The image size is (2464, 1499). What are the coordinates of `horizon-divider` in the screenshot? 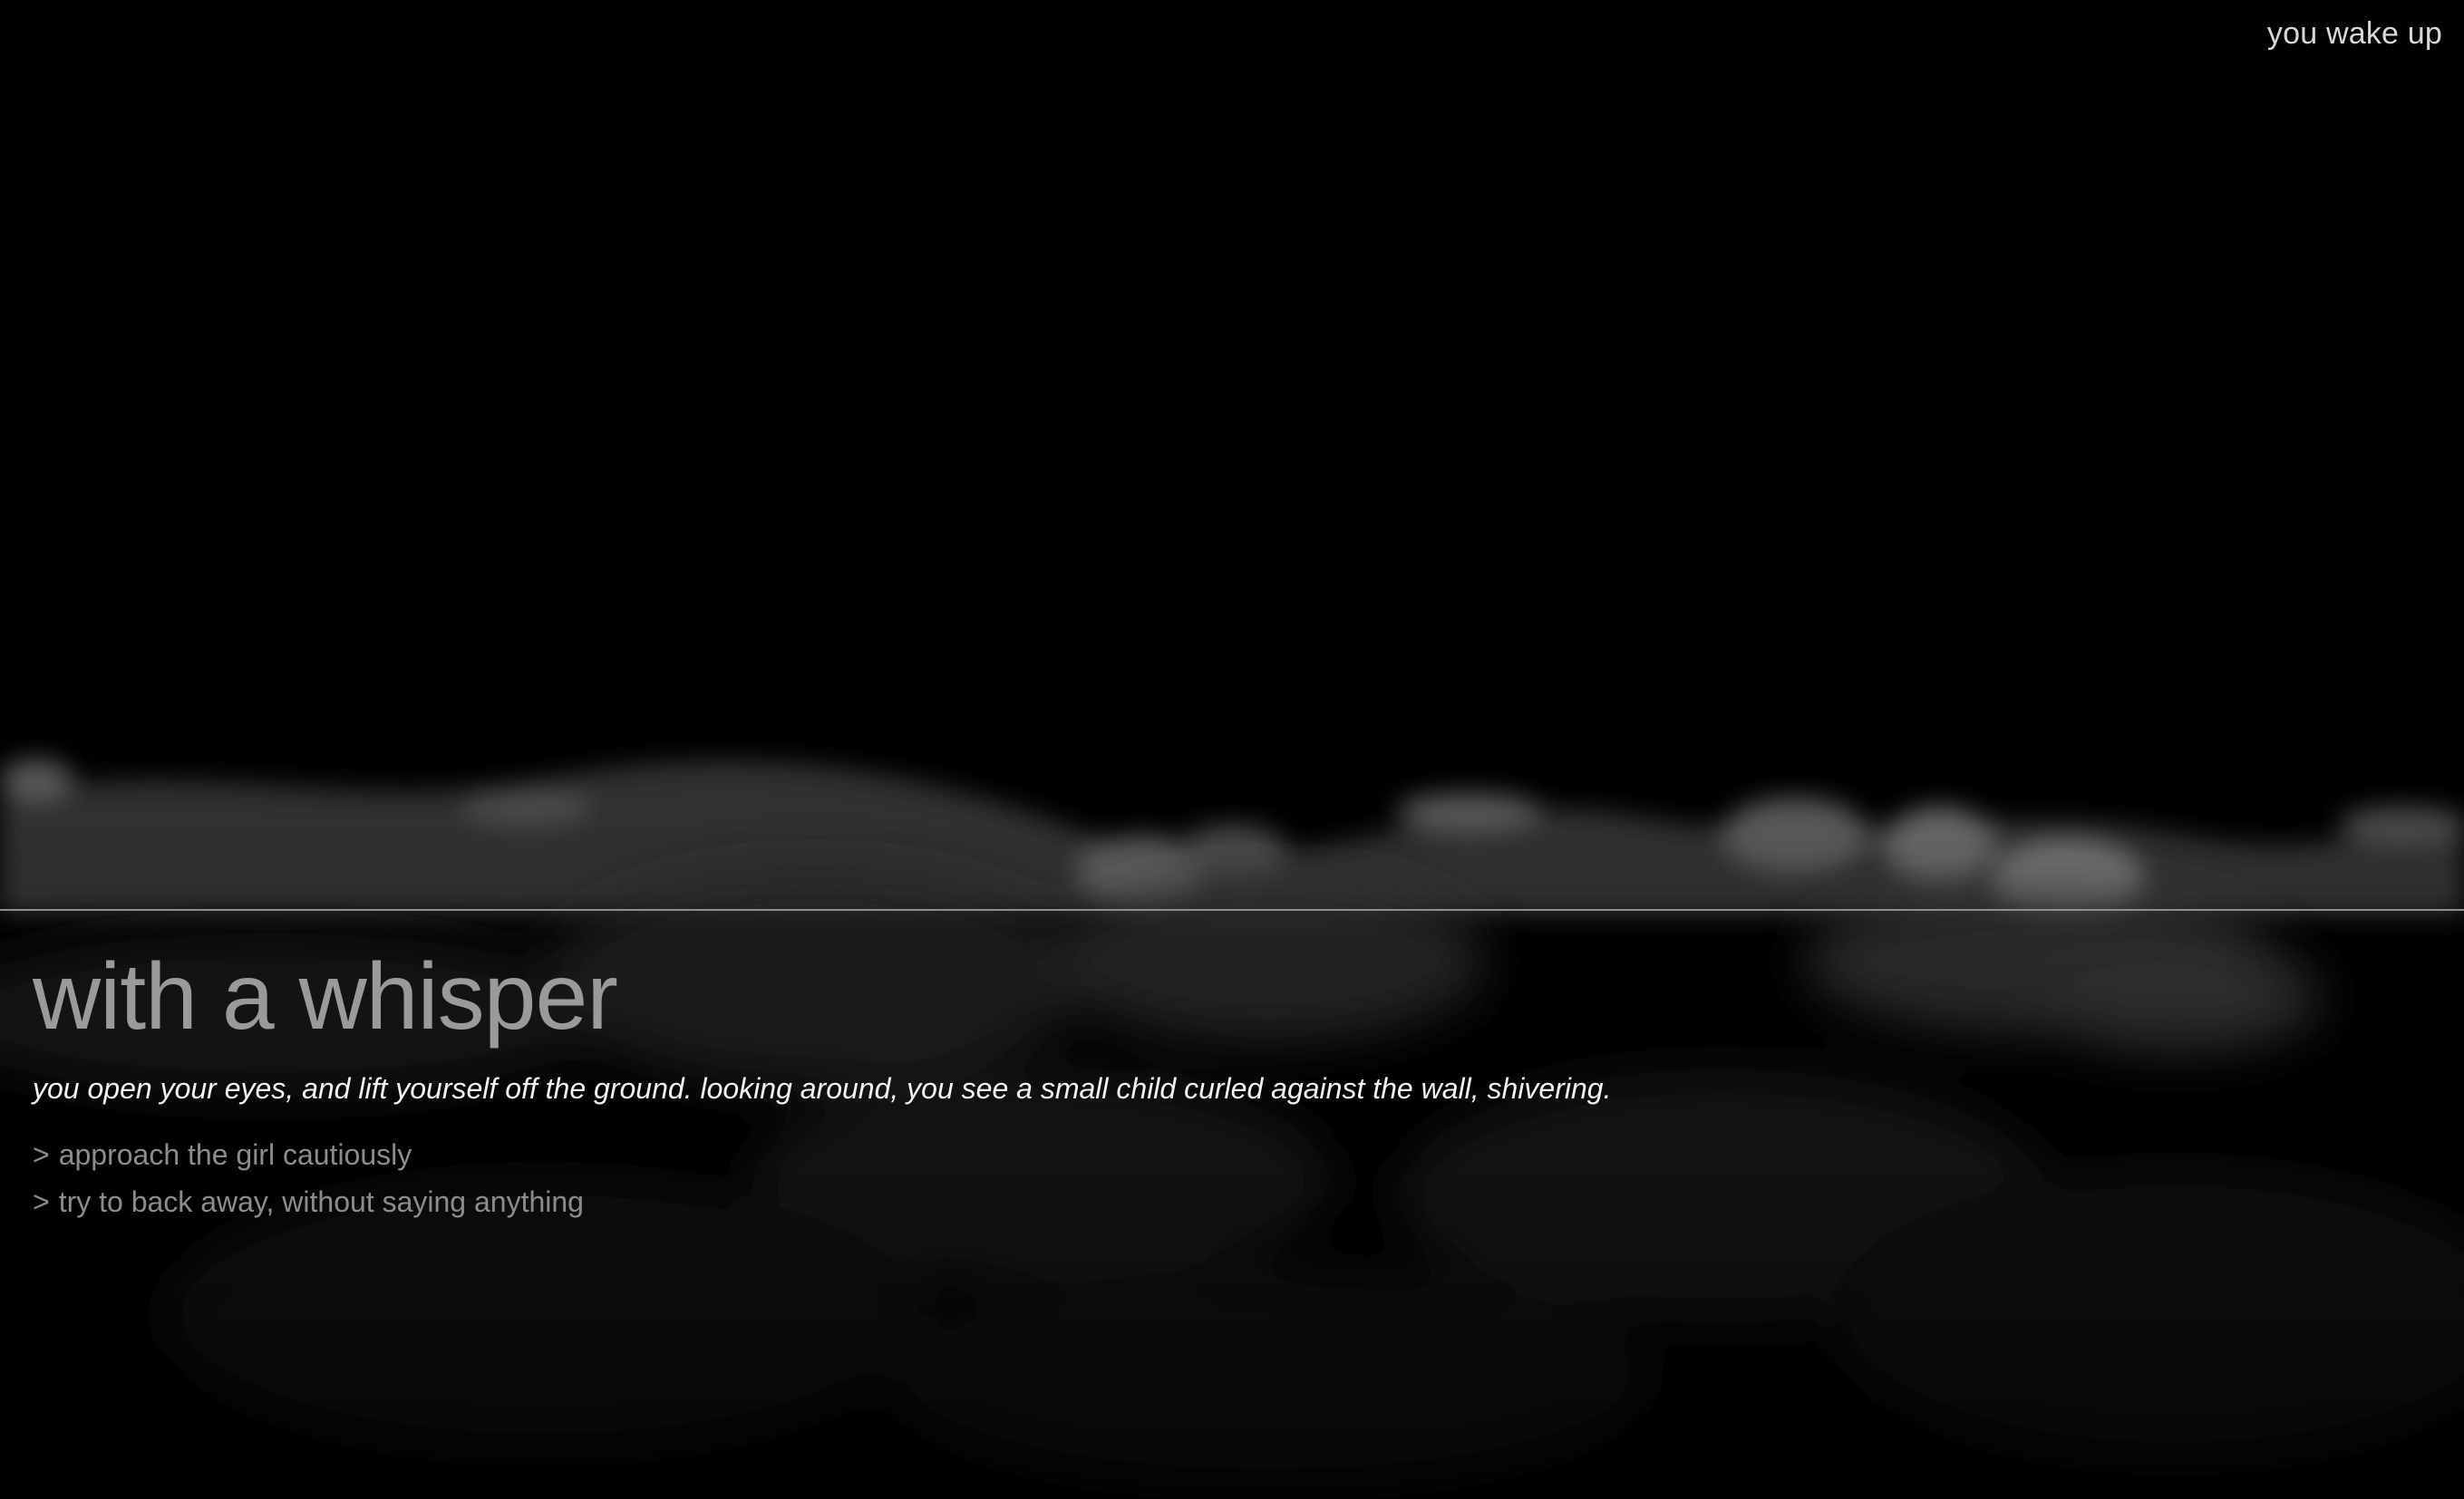 It's located at (1232, 910).